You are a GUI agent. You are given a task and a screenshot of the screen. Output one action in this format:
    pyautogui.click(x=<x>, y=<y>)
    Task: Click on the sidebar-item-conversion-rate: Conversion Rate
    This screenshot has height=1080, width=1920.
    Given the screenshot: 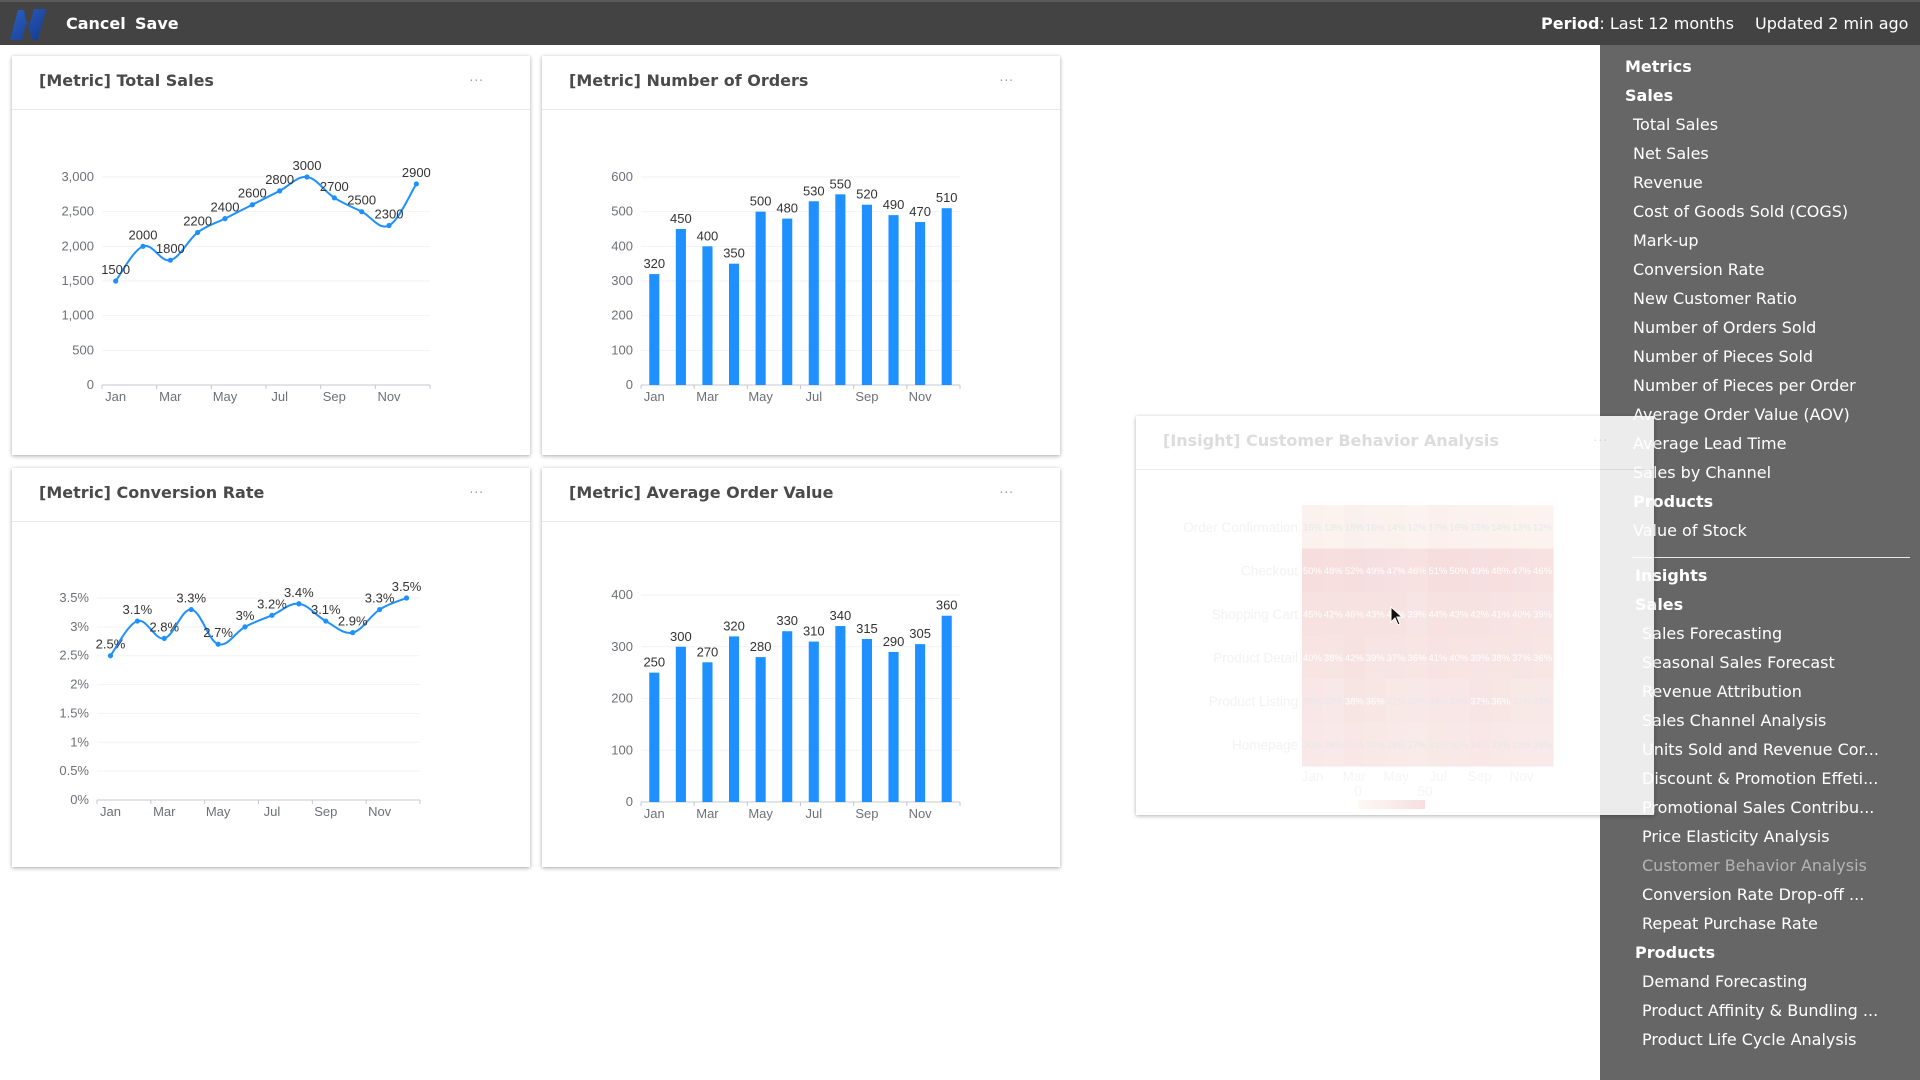 What is the action you would take?
    pyautogui.click(x=1698, y=269)
    